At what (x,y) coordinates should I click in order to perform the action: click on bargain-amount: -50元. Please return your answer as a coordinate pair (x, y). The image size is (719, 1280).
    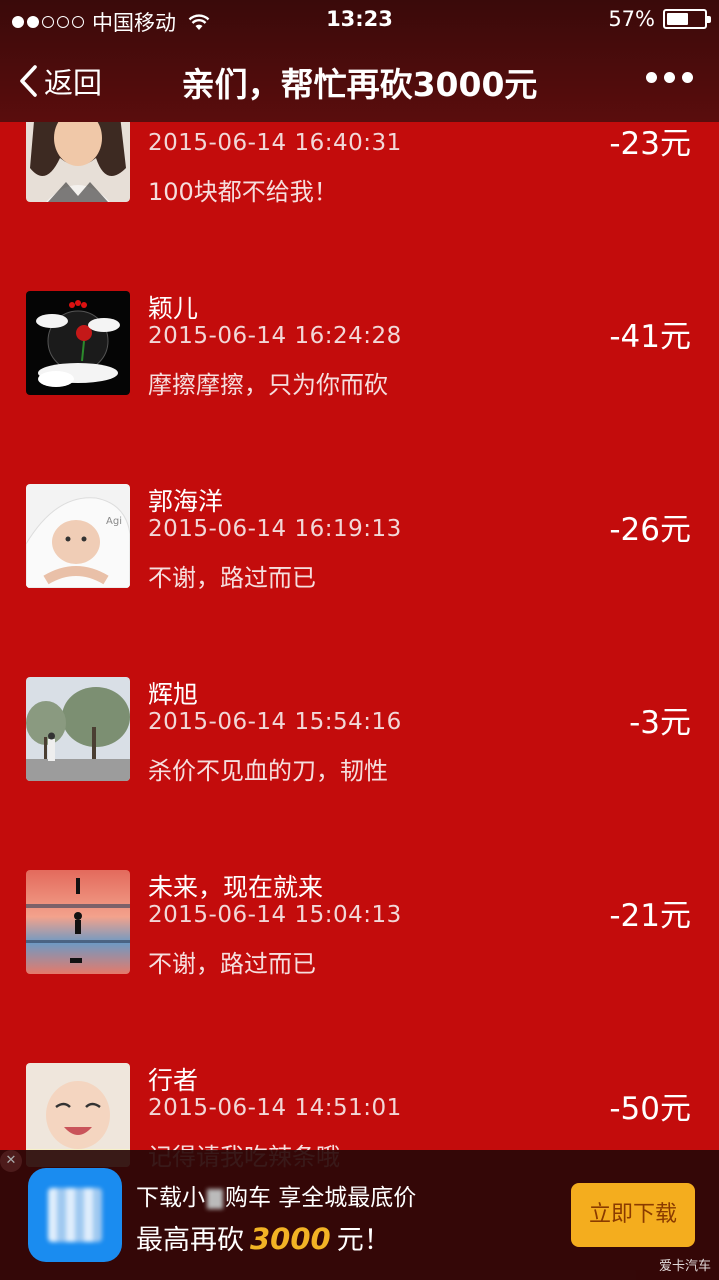
    Looking at the image, I should click on (650, 1109).